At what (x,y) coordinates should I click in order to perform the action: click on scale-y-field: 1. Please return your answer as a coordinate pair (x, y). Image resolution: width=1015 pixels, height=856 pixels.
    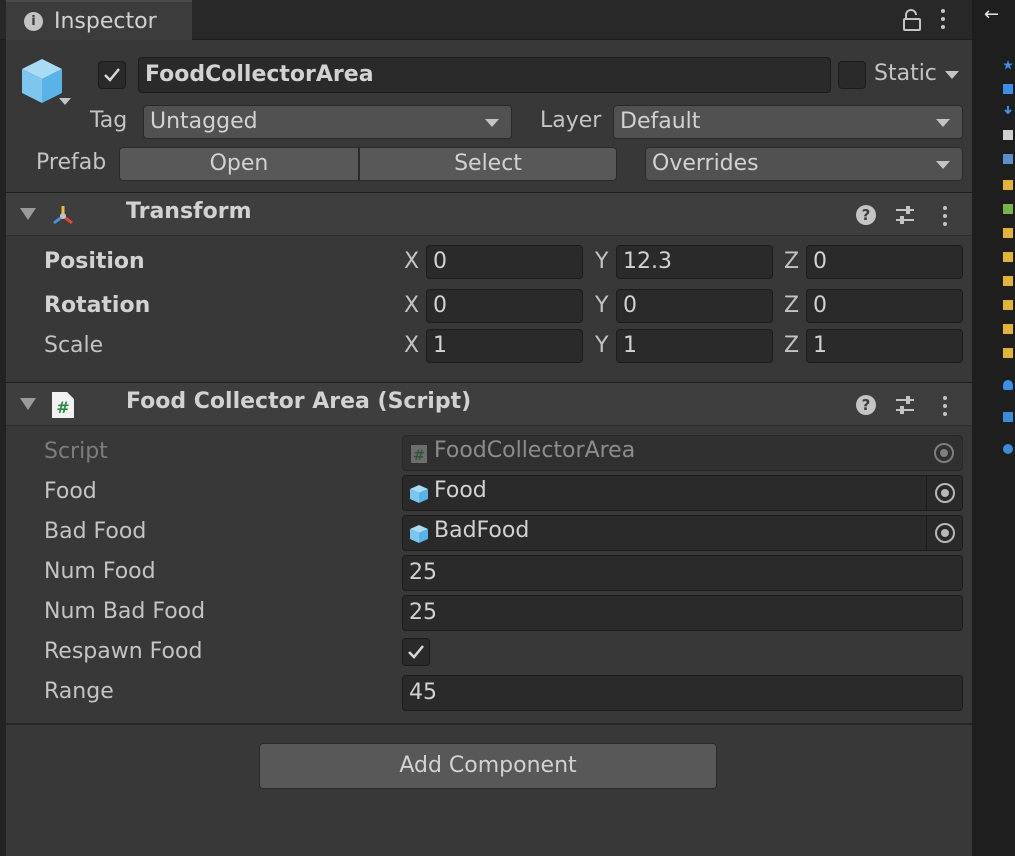
    Looking at the image, I should click on (694, 346).